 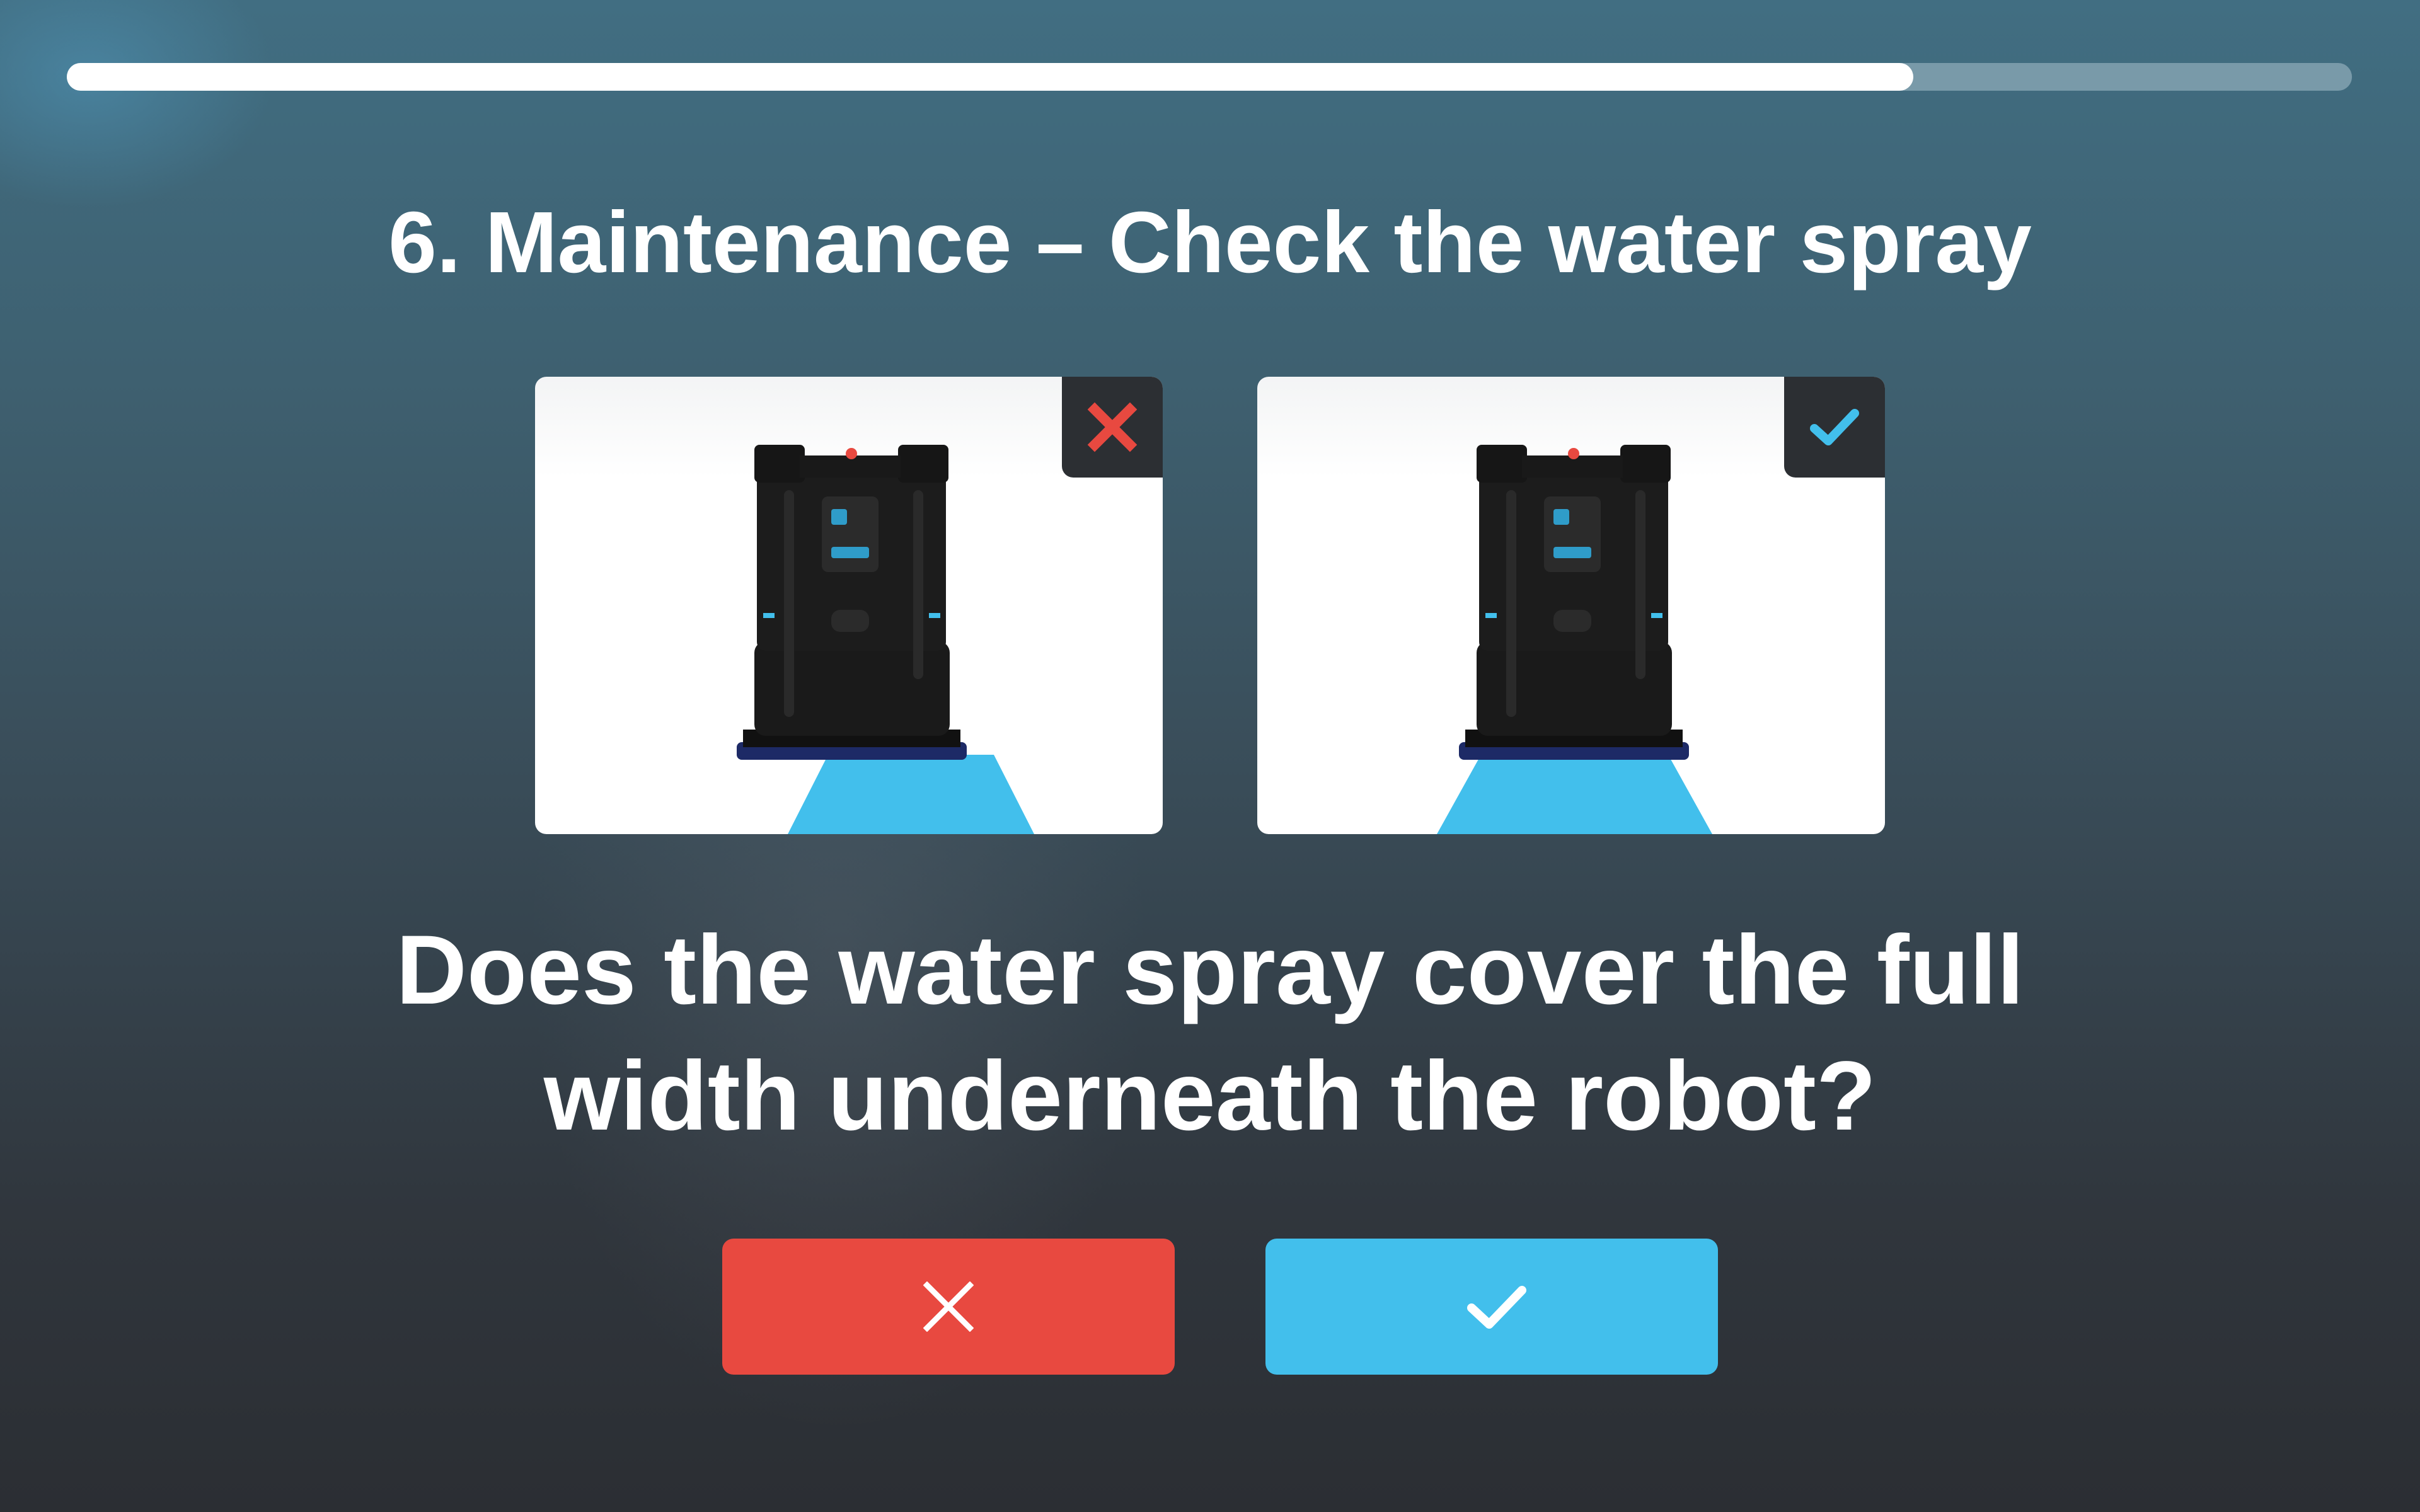 I want to click on no-button, so click(x=948, y=1307).